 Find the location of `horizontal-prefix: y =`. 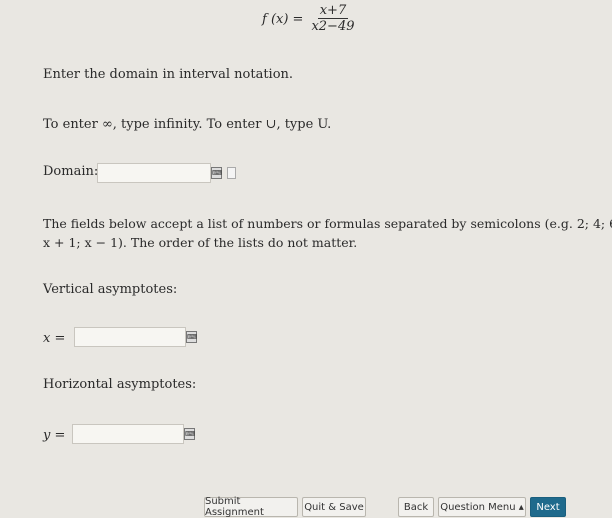

horizontal-prefix: y = is located at coordinates (54, 435).